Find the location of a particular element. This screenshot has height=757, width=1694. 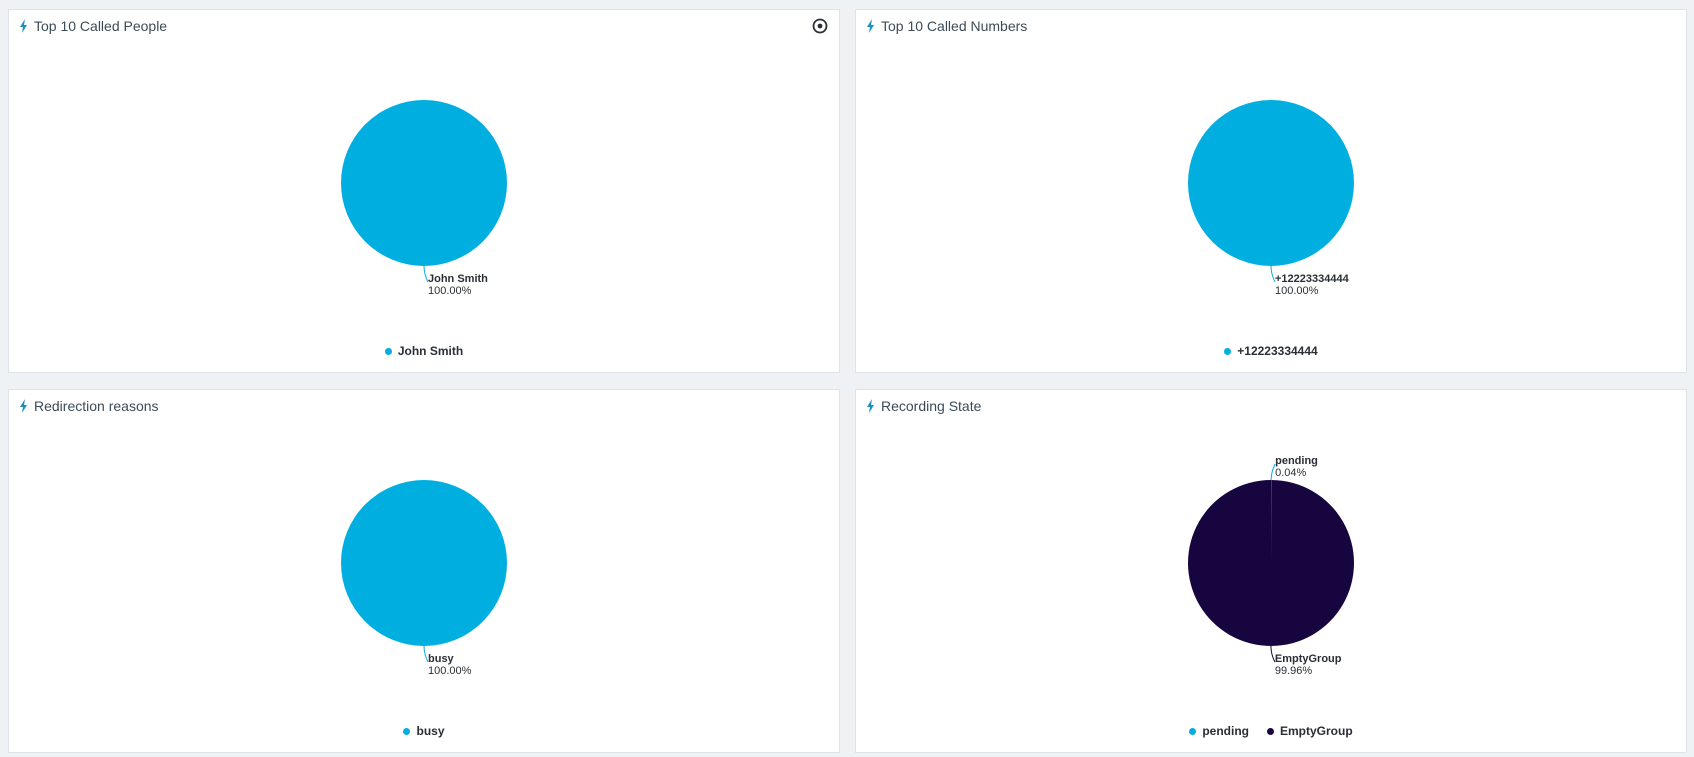

legend-item: pending is located at coordinates (1219, 731).